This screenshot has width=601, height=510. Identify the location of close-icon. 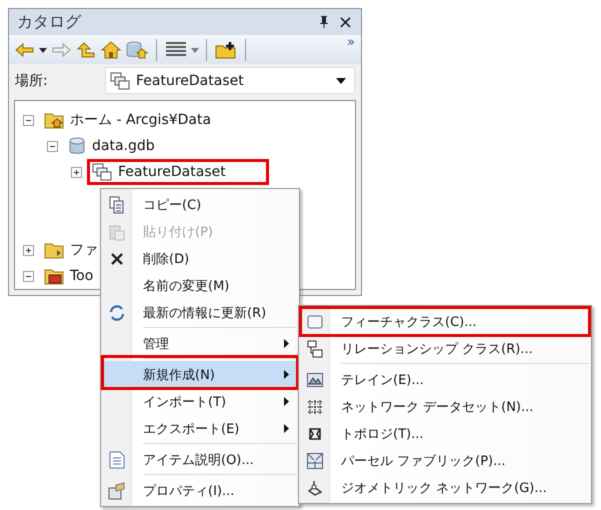
(117, 258).